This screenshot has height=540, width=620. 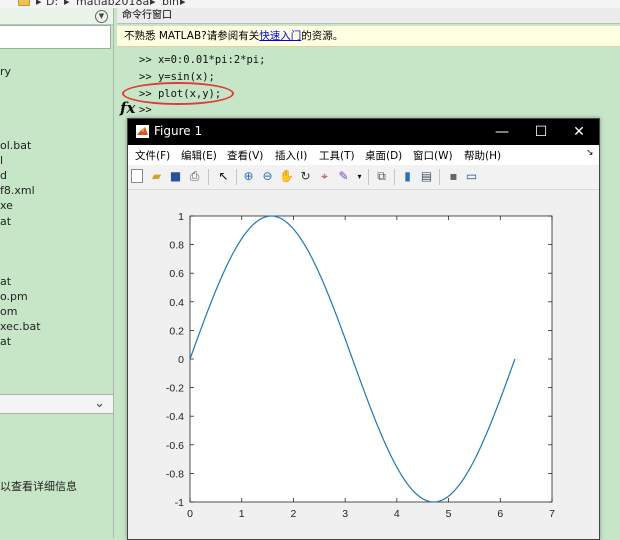 What do you see at coordinates (17, 190) in the screenshot?
I see `file-item: f8.xml` at bounding box center [17, 190].